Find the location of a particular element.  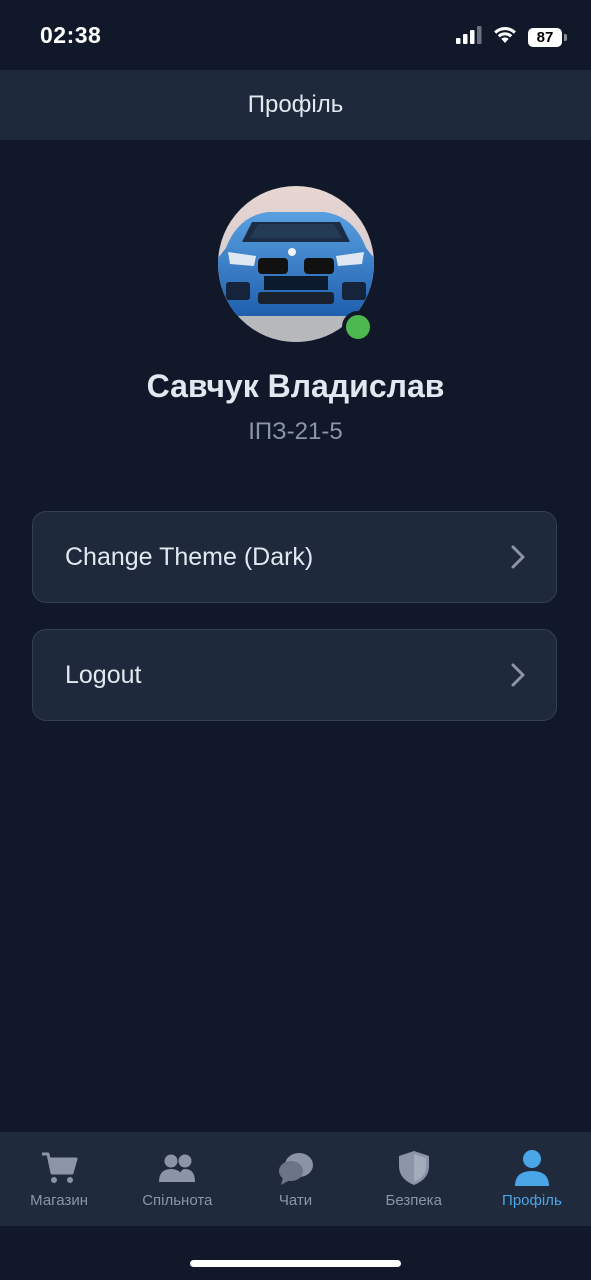

tab-community: Спільнота is located at coordinates (177, 1179).